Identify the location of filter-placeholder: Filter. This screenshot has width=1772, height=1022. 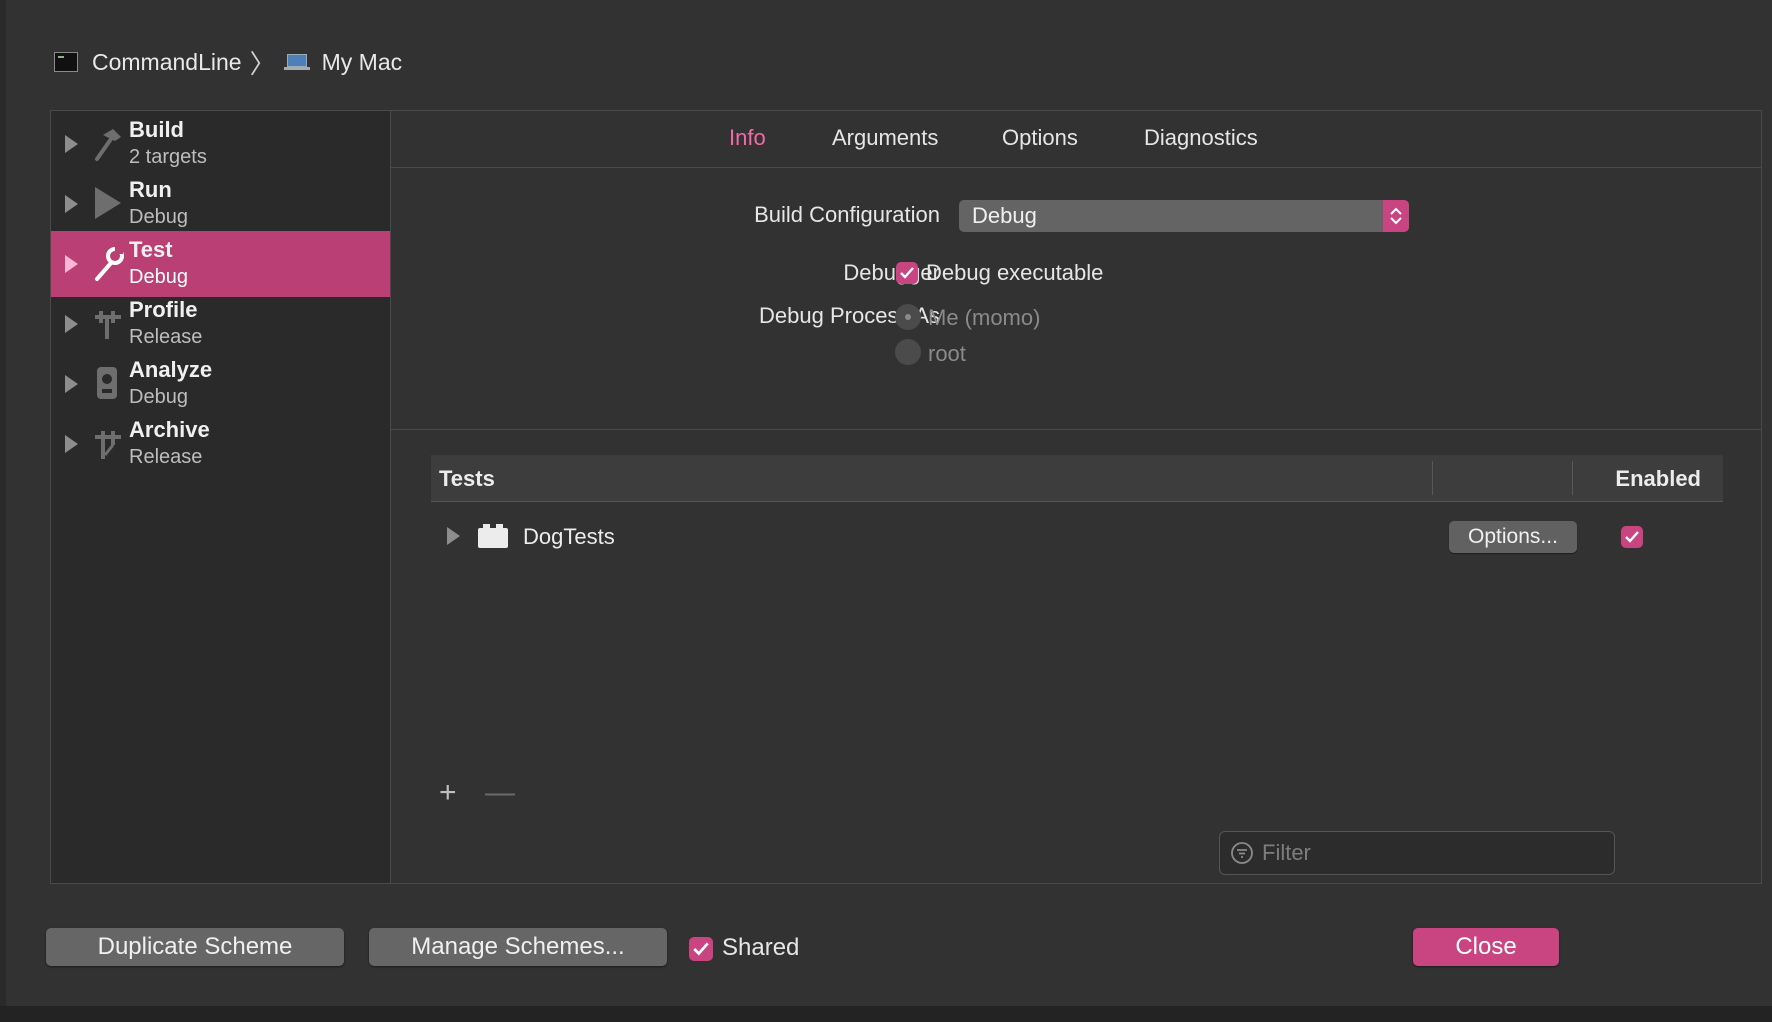
(1286, 852).